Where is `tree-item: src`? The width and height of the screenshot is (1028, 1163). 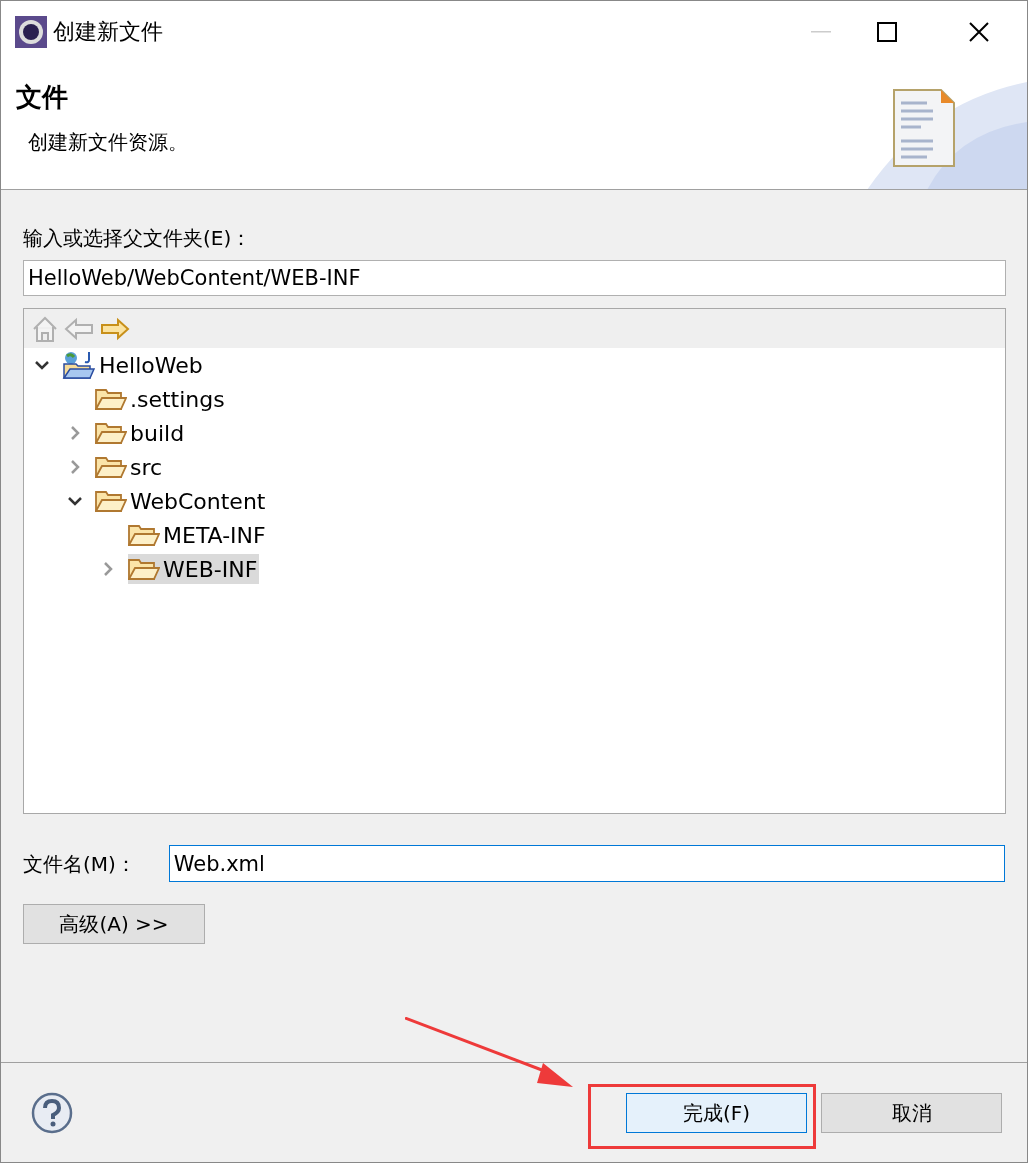
tree-item: src is located at coordinates (130, 467).